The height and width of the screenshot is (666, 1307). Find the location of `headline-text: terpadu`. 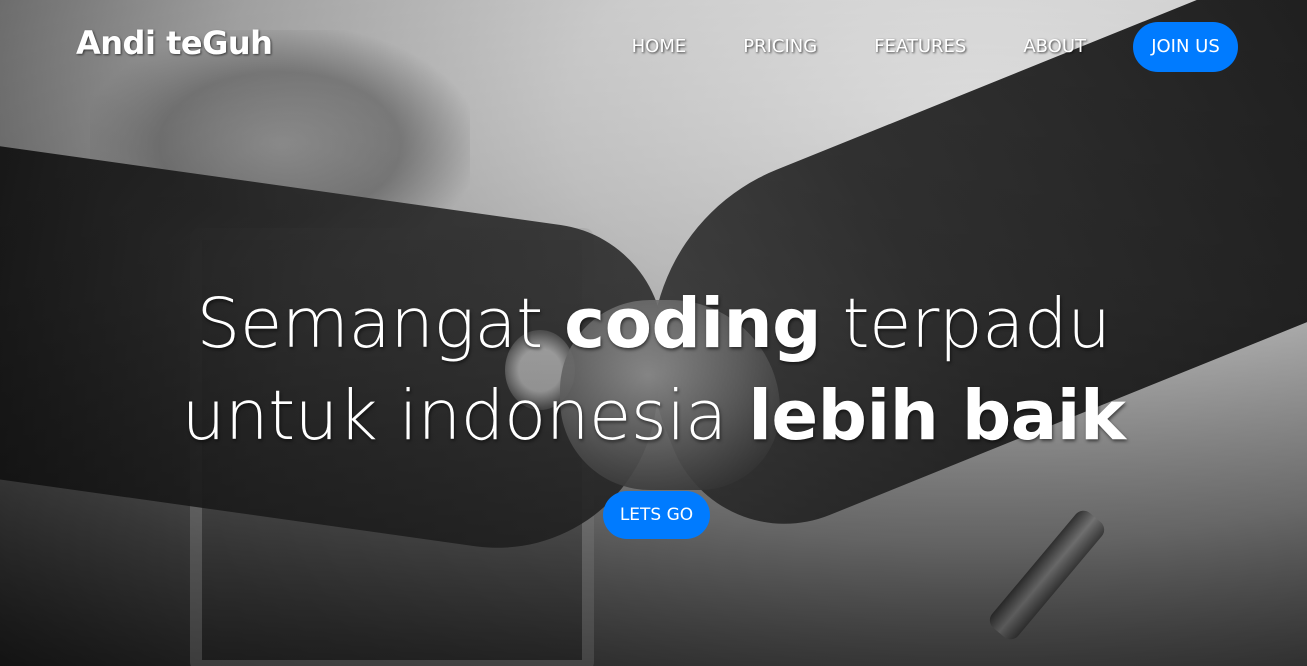

headline-text: terpadu is located at coordinates (966, 324).